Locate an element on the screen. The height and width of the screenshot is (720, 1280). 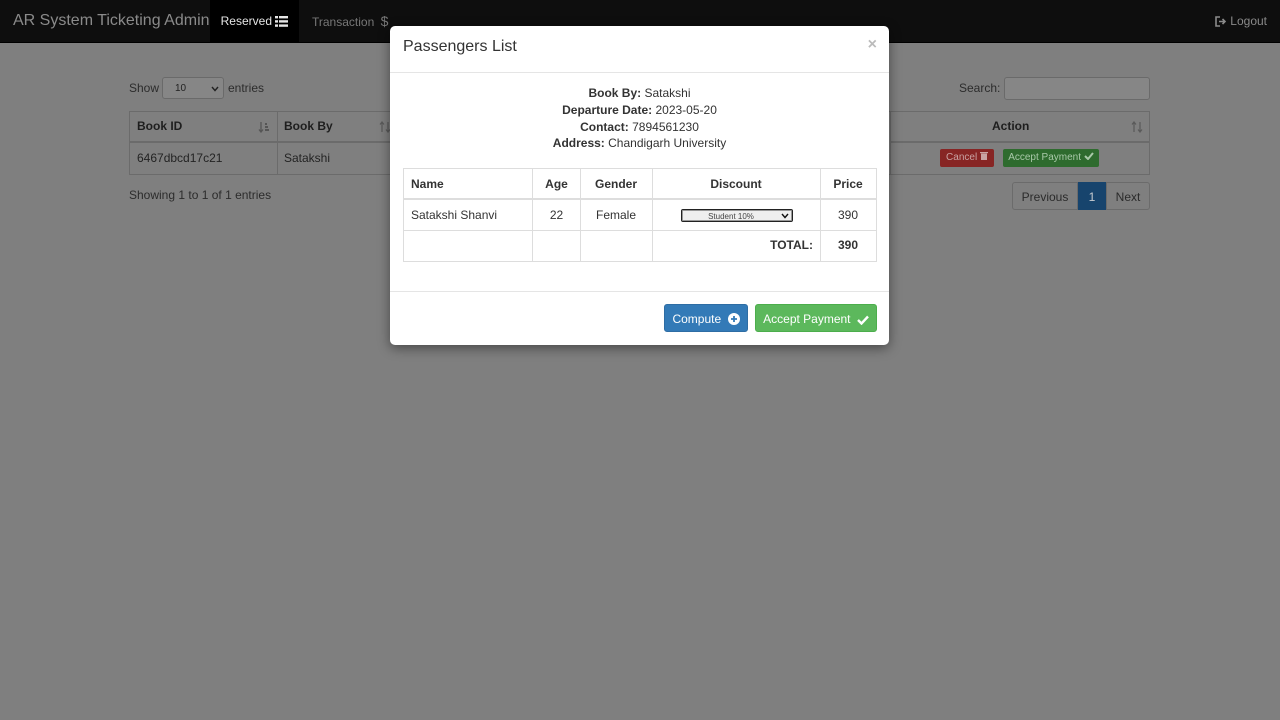
compute-button: Compute is located at coordinates (706, 318).